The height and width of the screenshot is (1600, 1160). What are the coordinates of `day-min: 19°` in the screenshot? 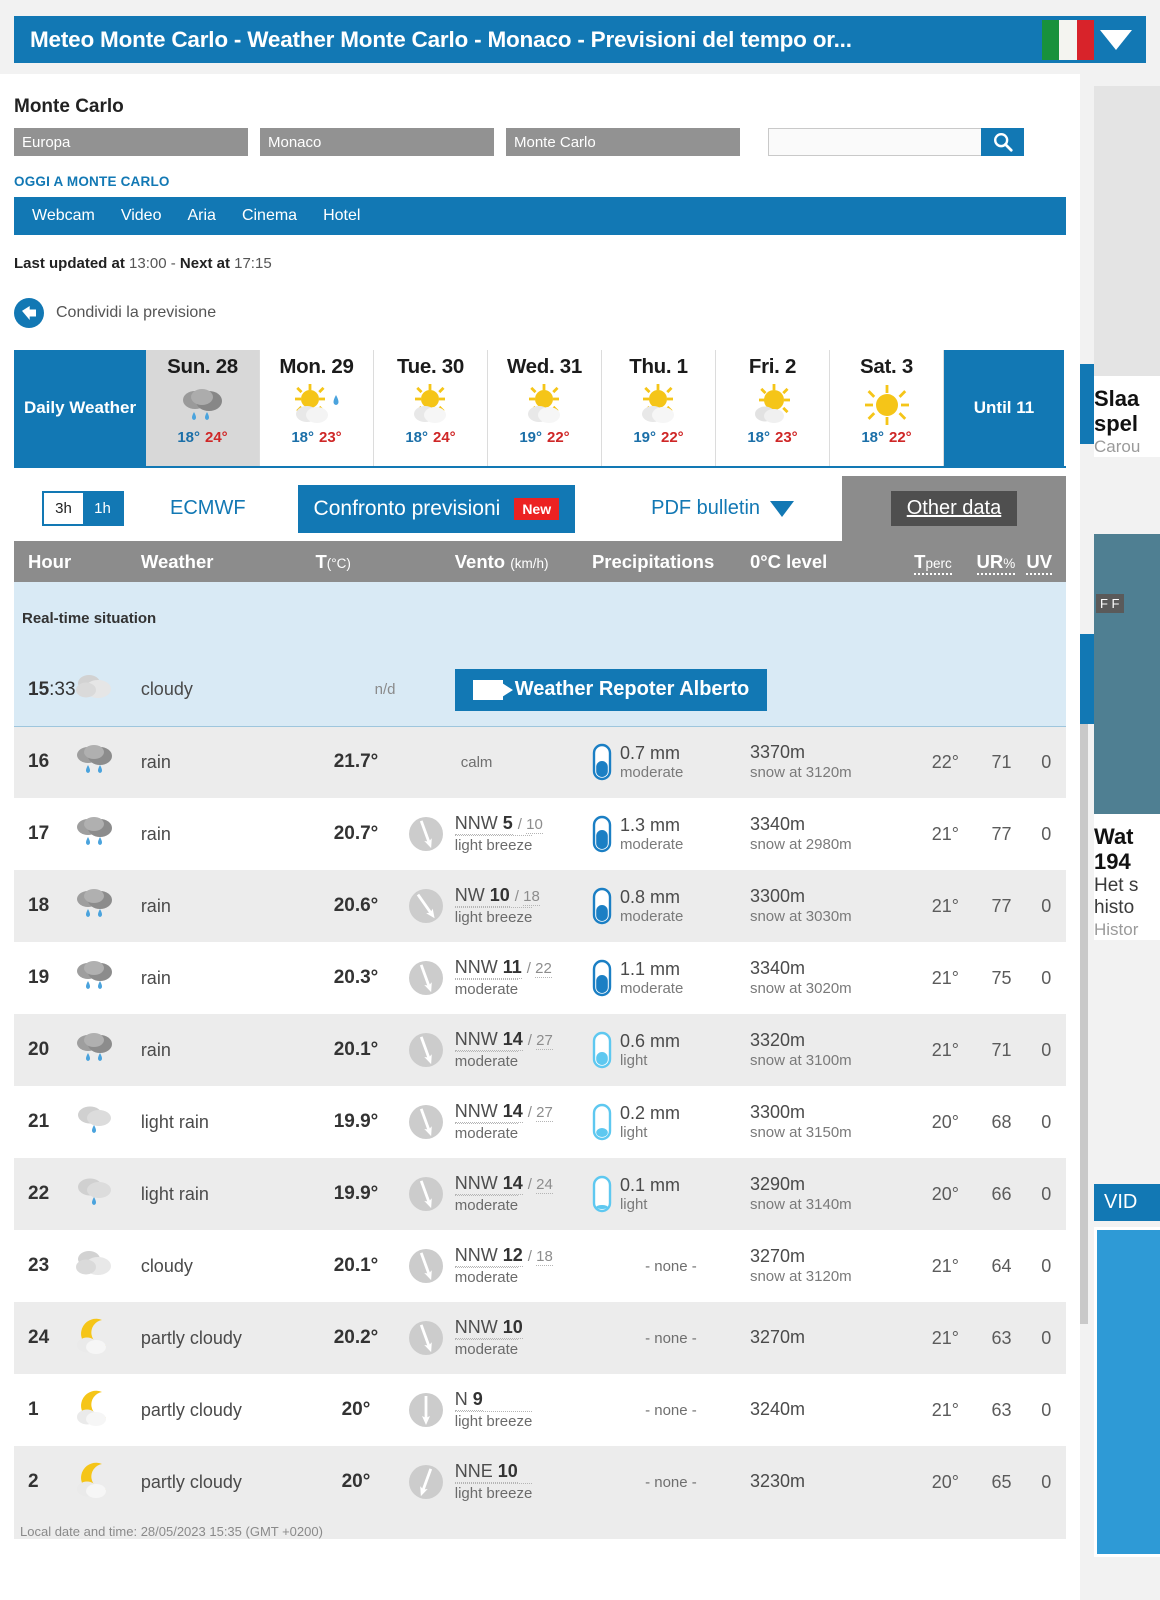 It's located at (530, 437).